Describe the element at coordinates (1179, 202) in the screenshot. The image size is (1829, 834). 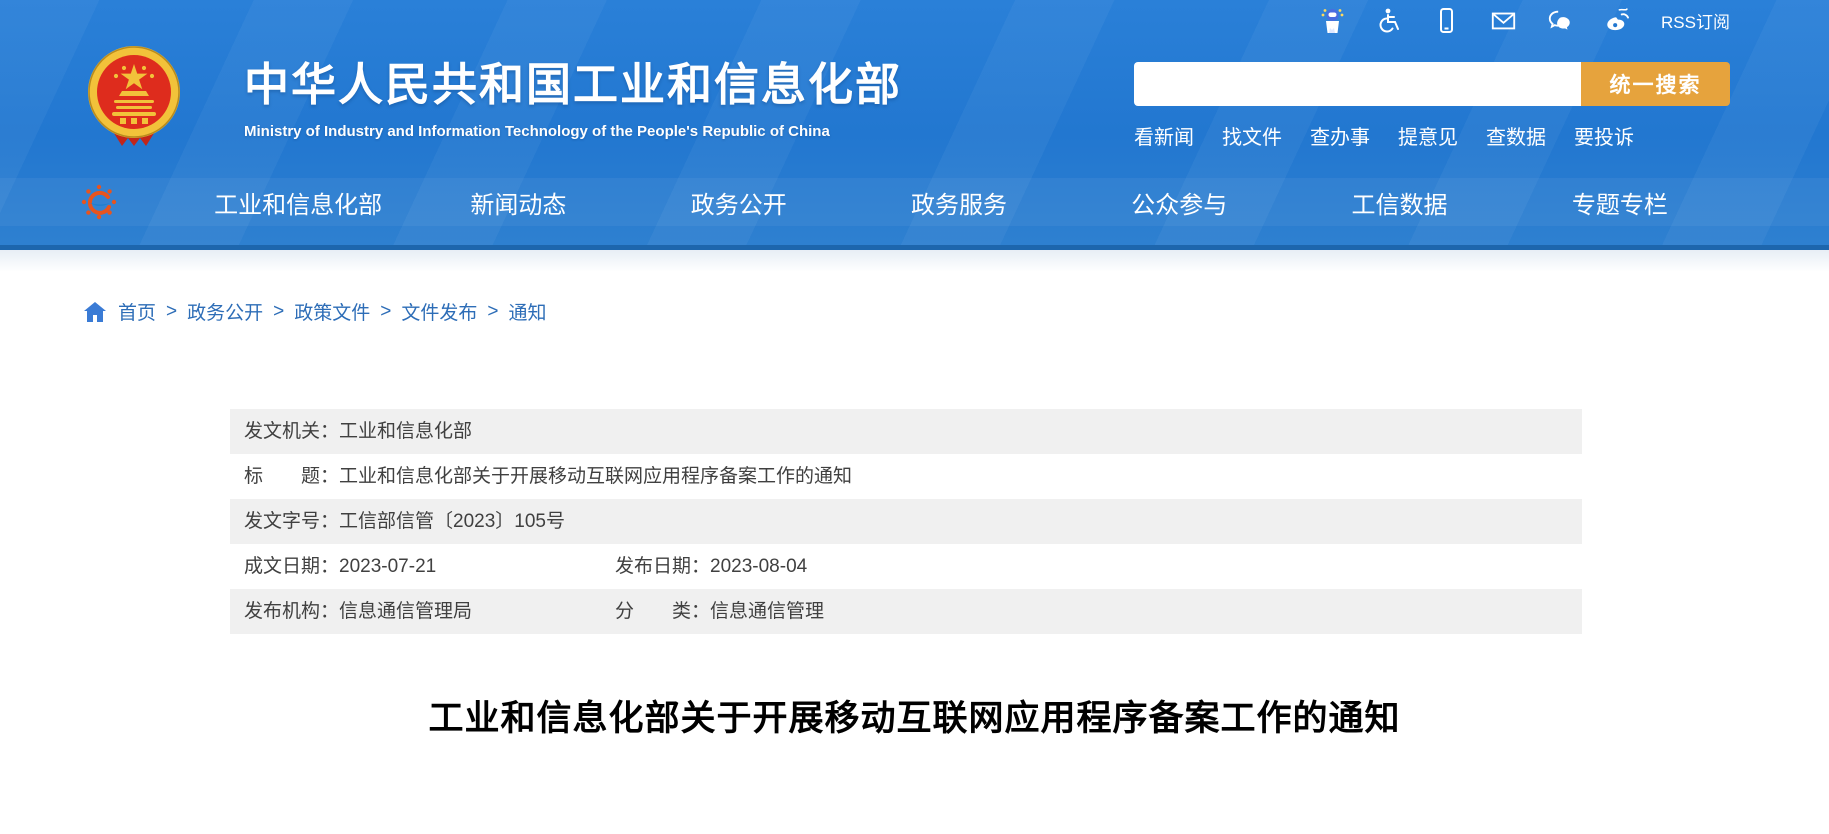
I see `nav-item: 公众参与` at that location.